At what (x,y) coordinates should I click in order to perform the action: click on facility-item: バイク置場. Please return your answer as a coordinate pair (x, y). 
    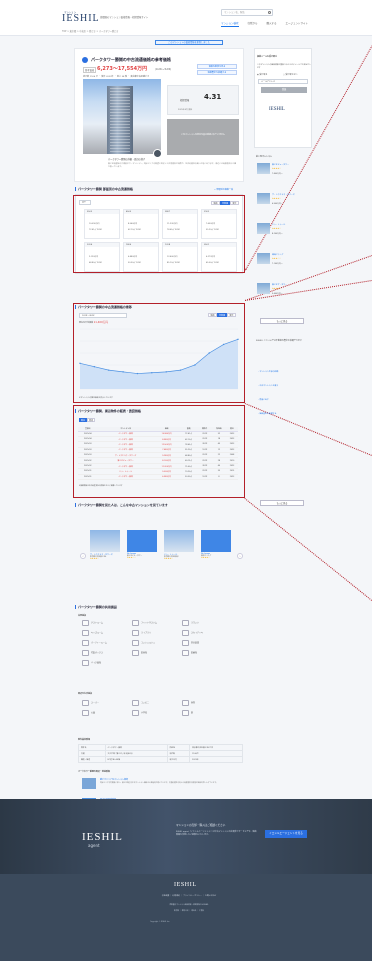
    Looking at the image, I should click on (91, 663).